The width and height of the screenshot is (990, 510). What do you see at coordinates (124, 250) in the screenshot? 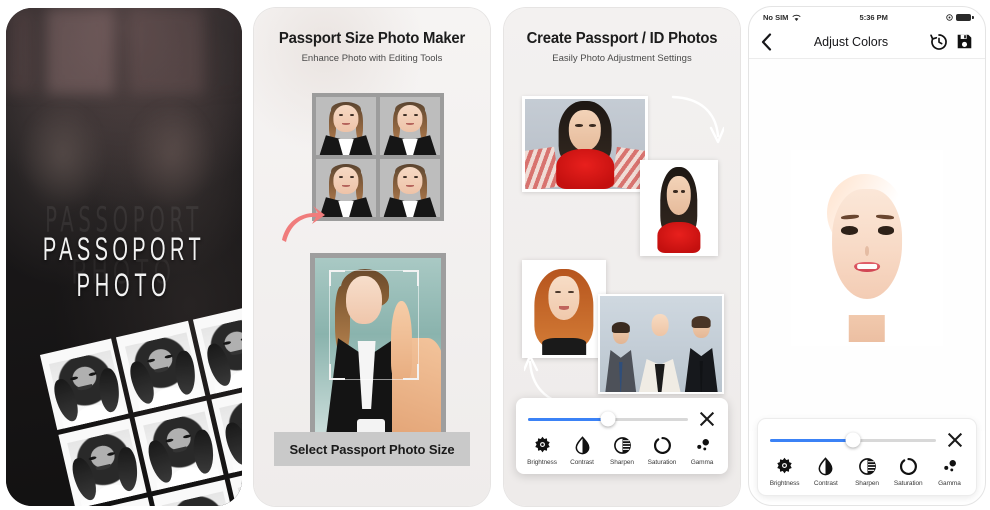
I see `splash-title-line1: PASSOPORT` at bounding box center [124, 250].